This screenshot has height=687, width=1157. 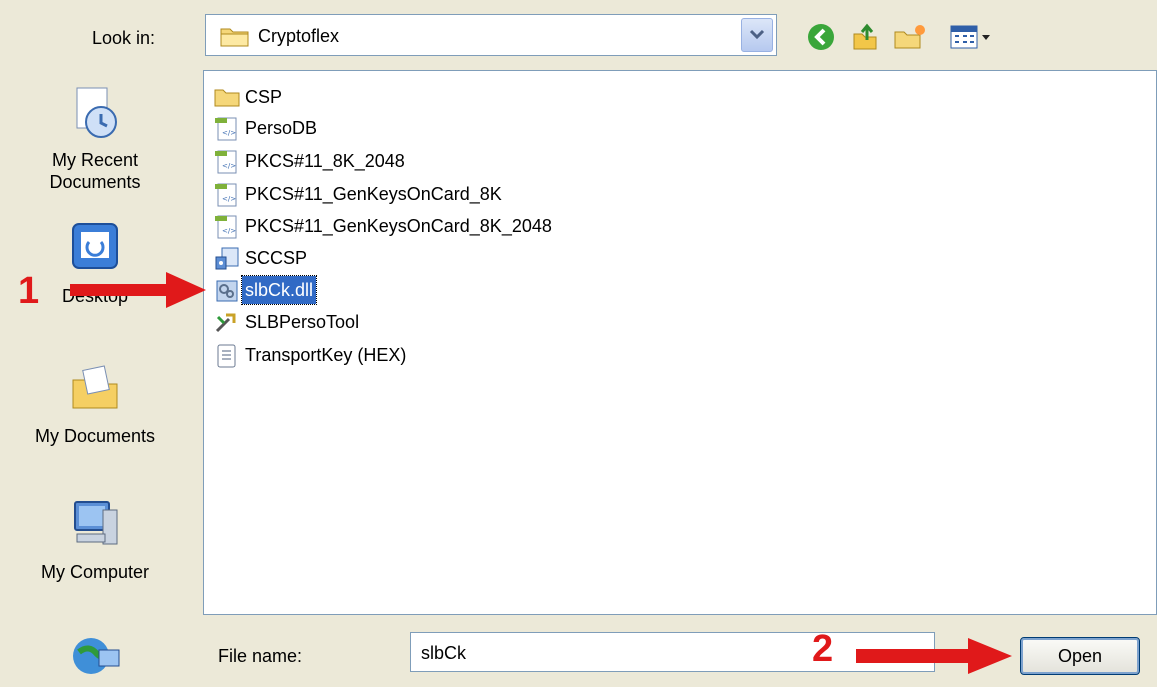 I want to click on chevron-down-icon, so click(x=757, y=35).